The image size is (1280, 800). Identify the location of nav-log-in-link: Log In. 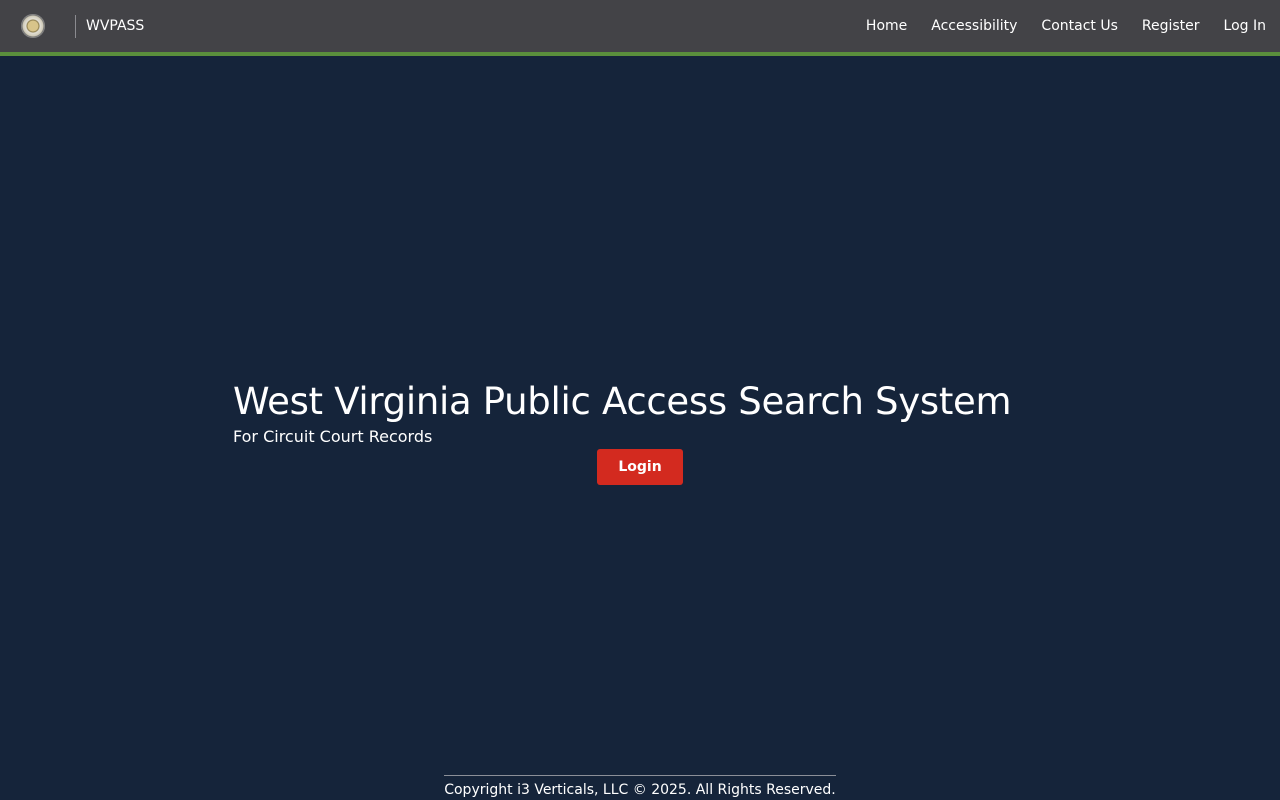
(1245, 26).